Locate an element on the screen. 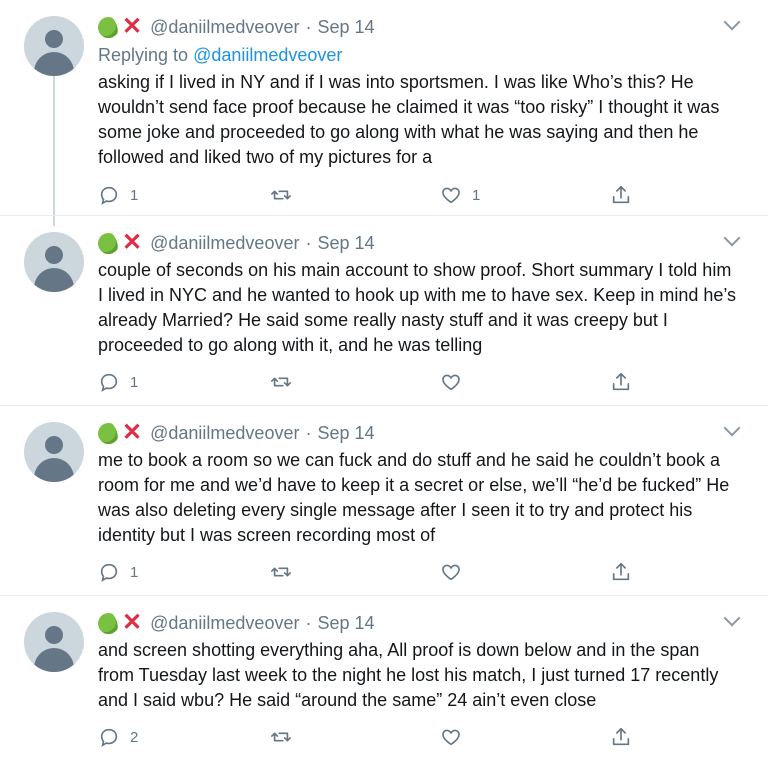 This screenshot has height=759, width=768. tweet-actions: 1 1 is located at coordinates (368, 196).